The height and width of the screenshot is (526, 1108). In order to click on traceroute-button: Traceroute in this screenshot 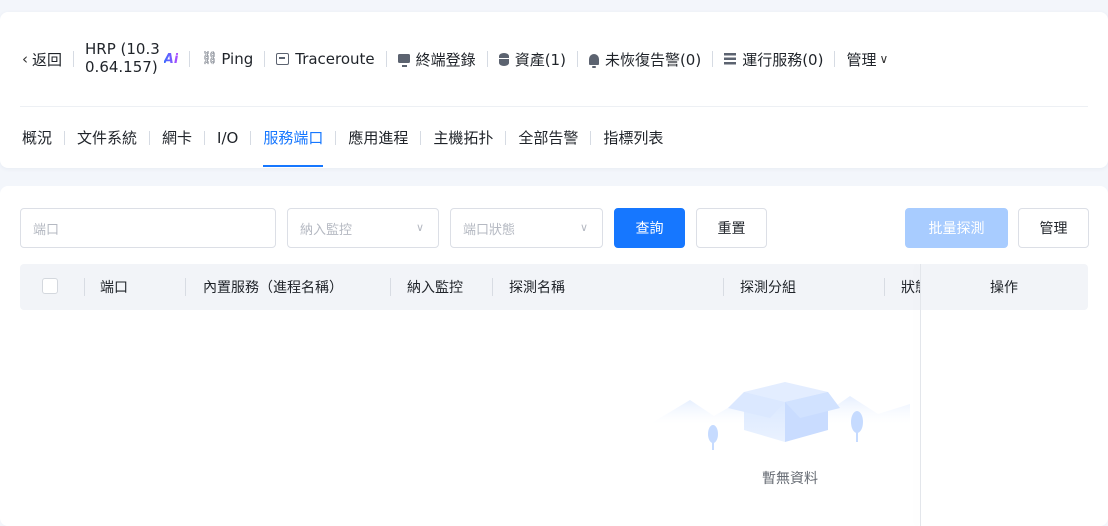, I will do `click(325, 59)`.